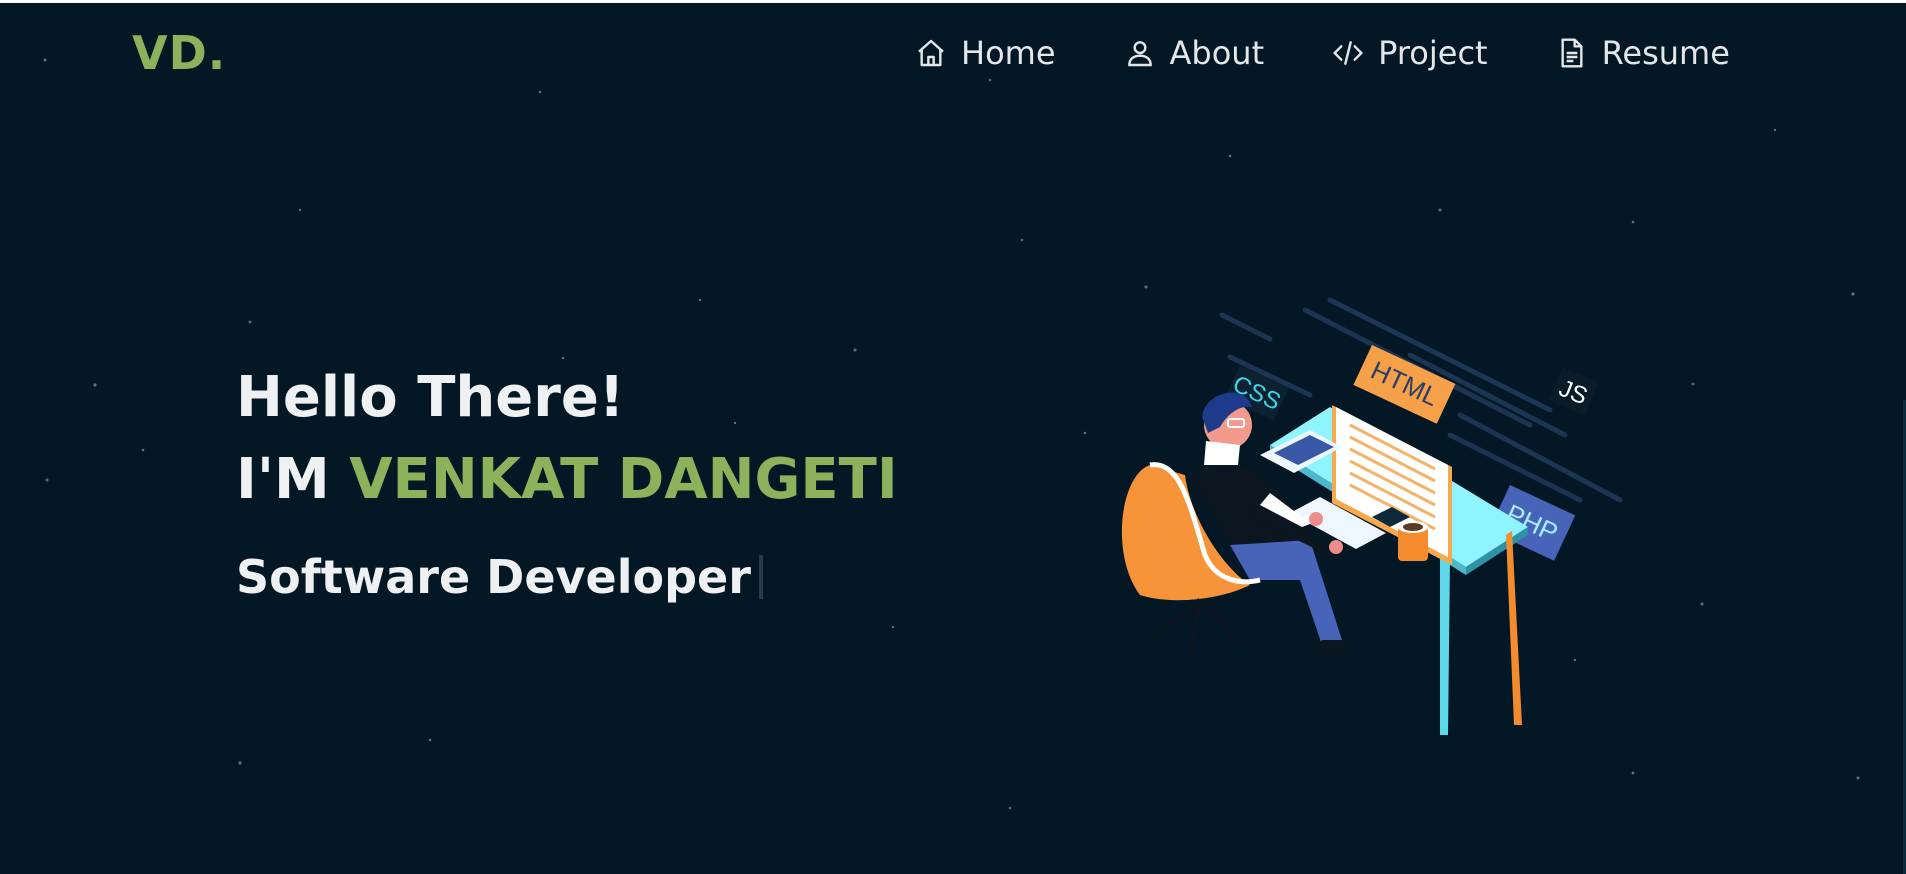 Image resolution: width=1906 pixels, height=874 pixels. Describe the element at coordinates (1008, 53) in the screenshot. I see `nav-item-label: Home` at that location.